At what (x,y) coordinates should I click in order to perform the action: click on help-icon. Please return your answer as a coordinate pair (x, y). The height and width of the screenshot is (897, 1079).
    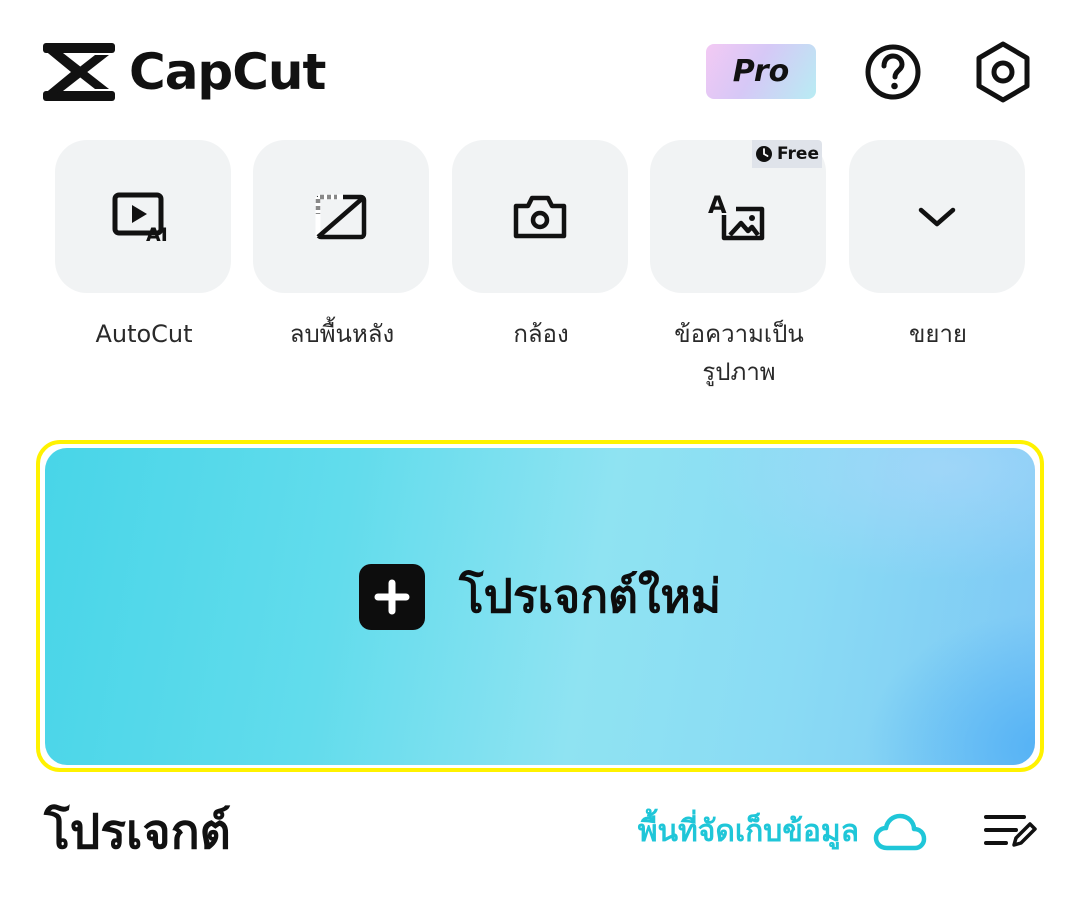
    Looking at the image, I should click on (893, 72).